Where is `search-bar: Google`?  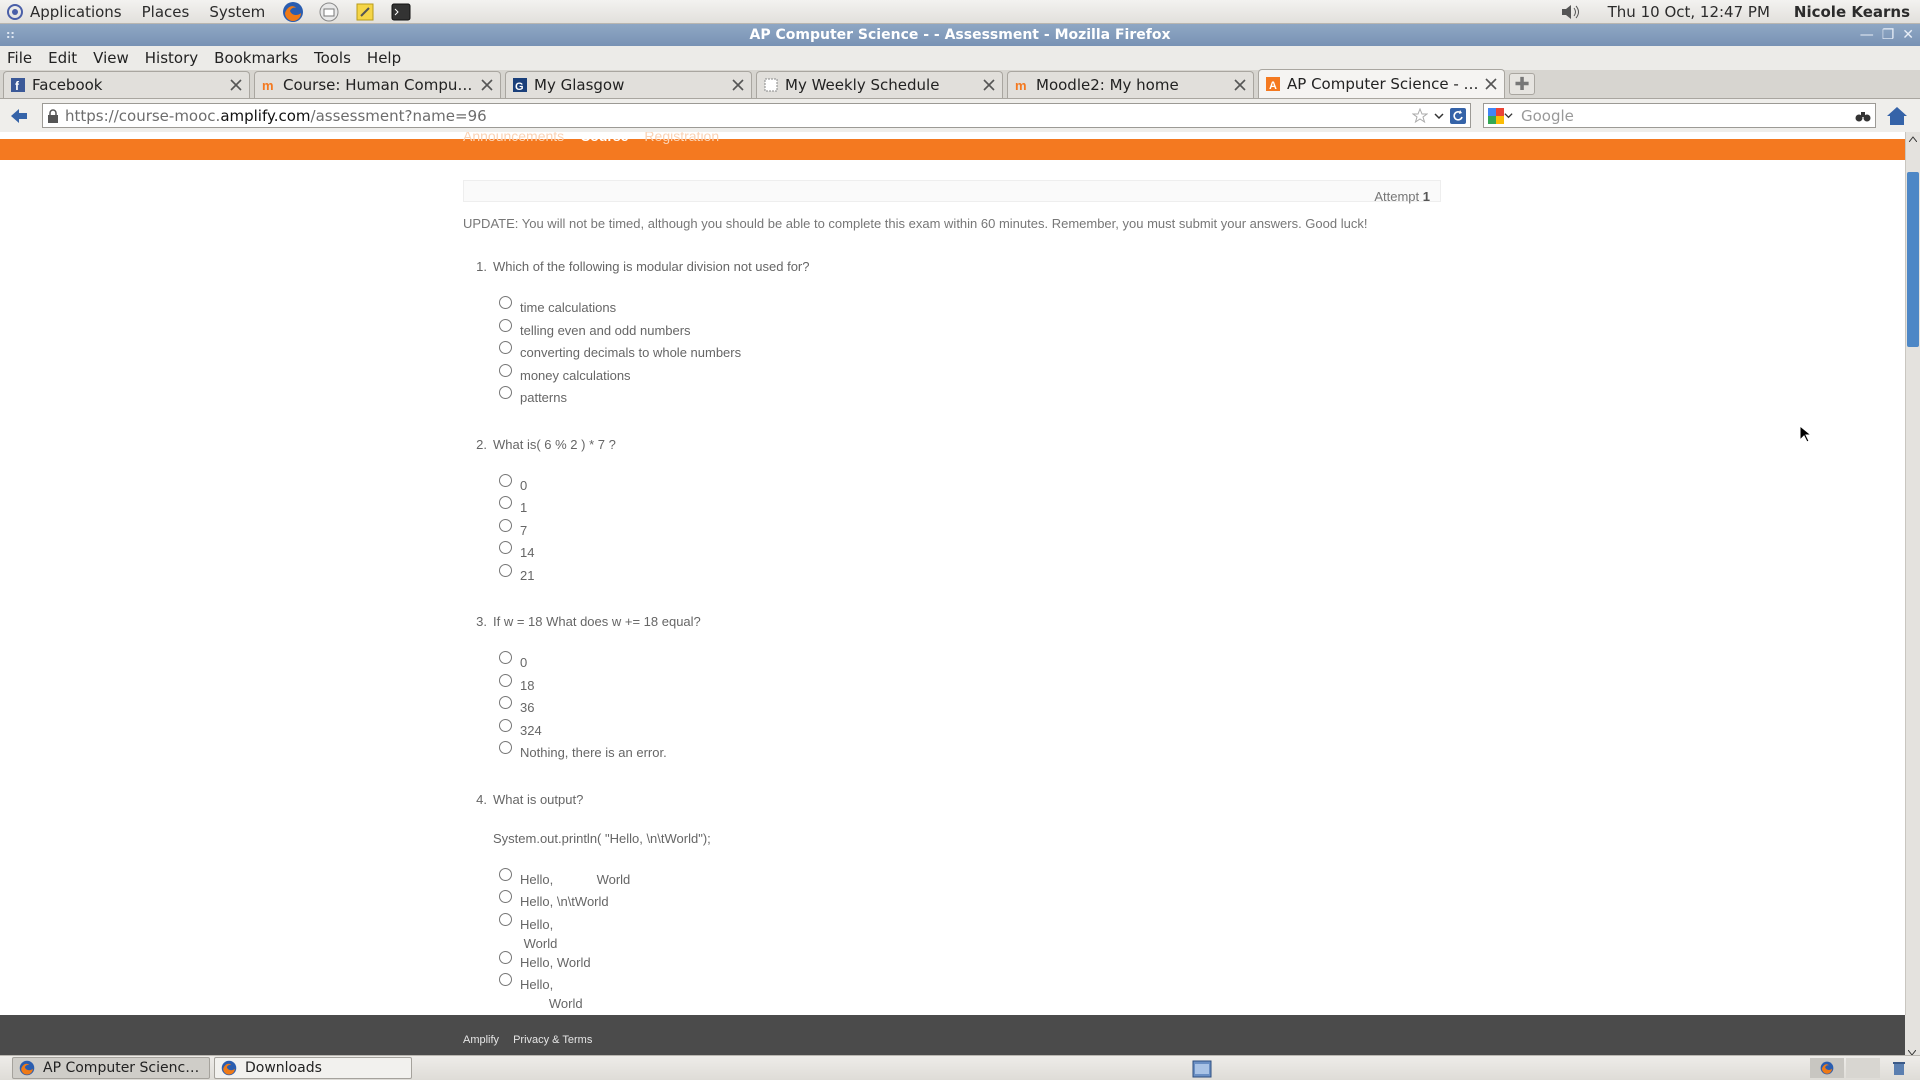
search-bar: Google is located at coordinates (1679, 115).